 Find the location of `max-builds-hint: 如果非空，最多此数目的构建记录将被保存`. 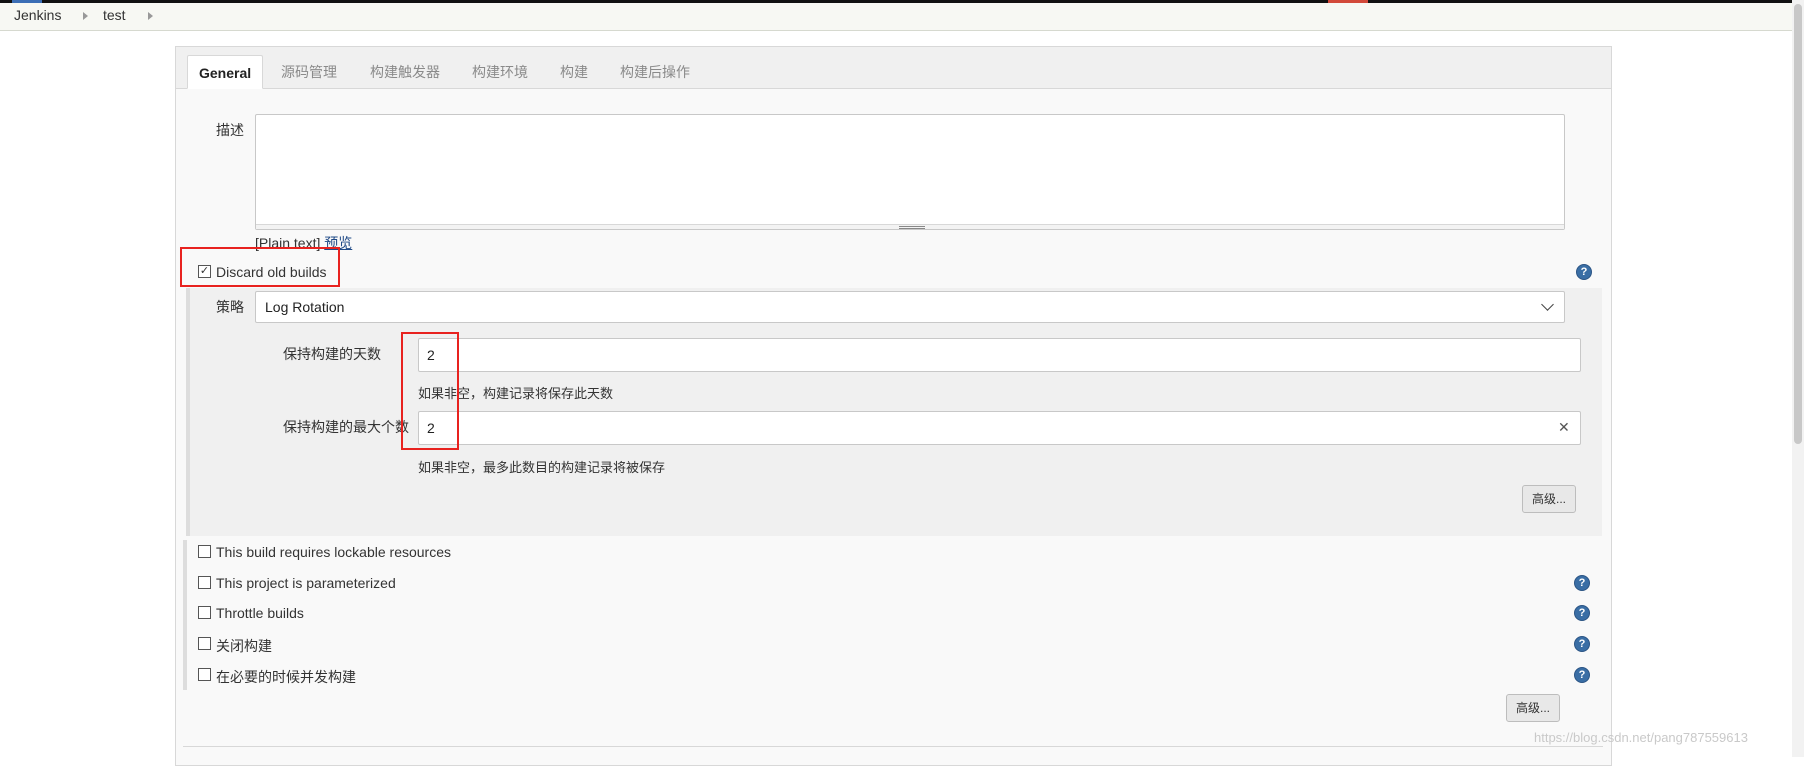

max-builds-hint: 如果非空，最多此数目的构建记录将被保存 is located at coordinates (542, 467).